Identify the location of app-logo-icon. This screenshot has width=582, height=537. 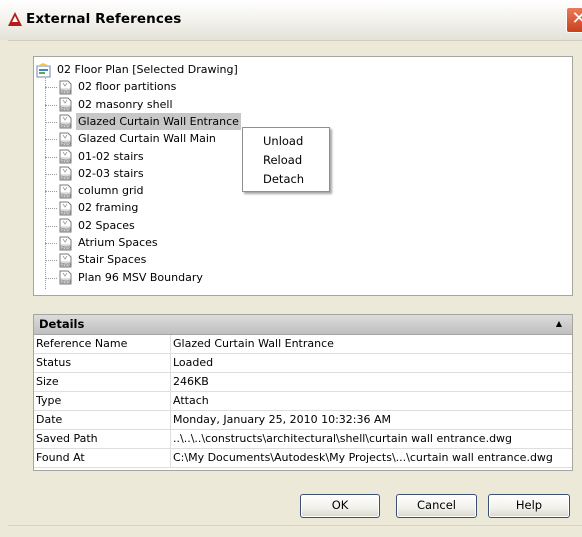
(15, 19).